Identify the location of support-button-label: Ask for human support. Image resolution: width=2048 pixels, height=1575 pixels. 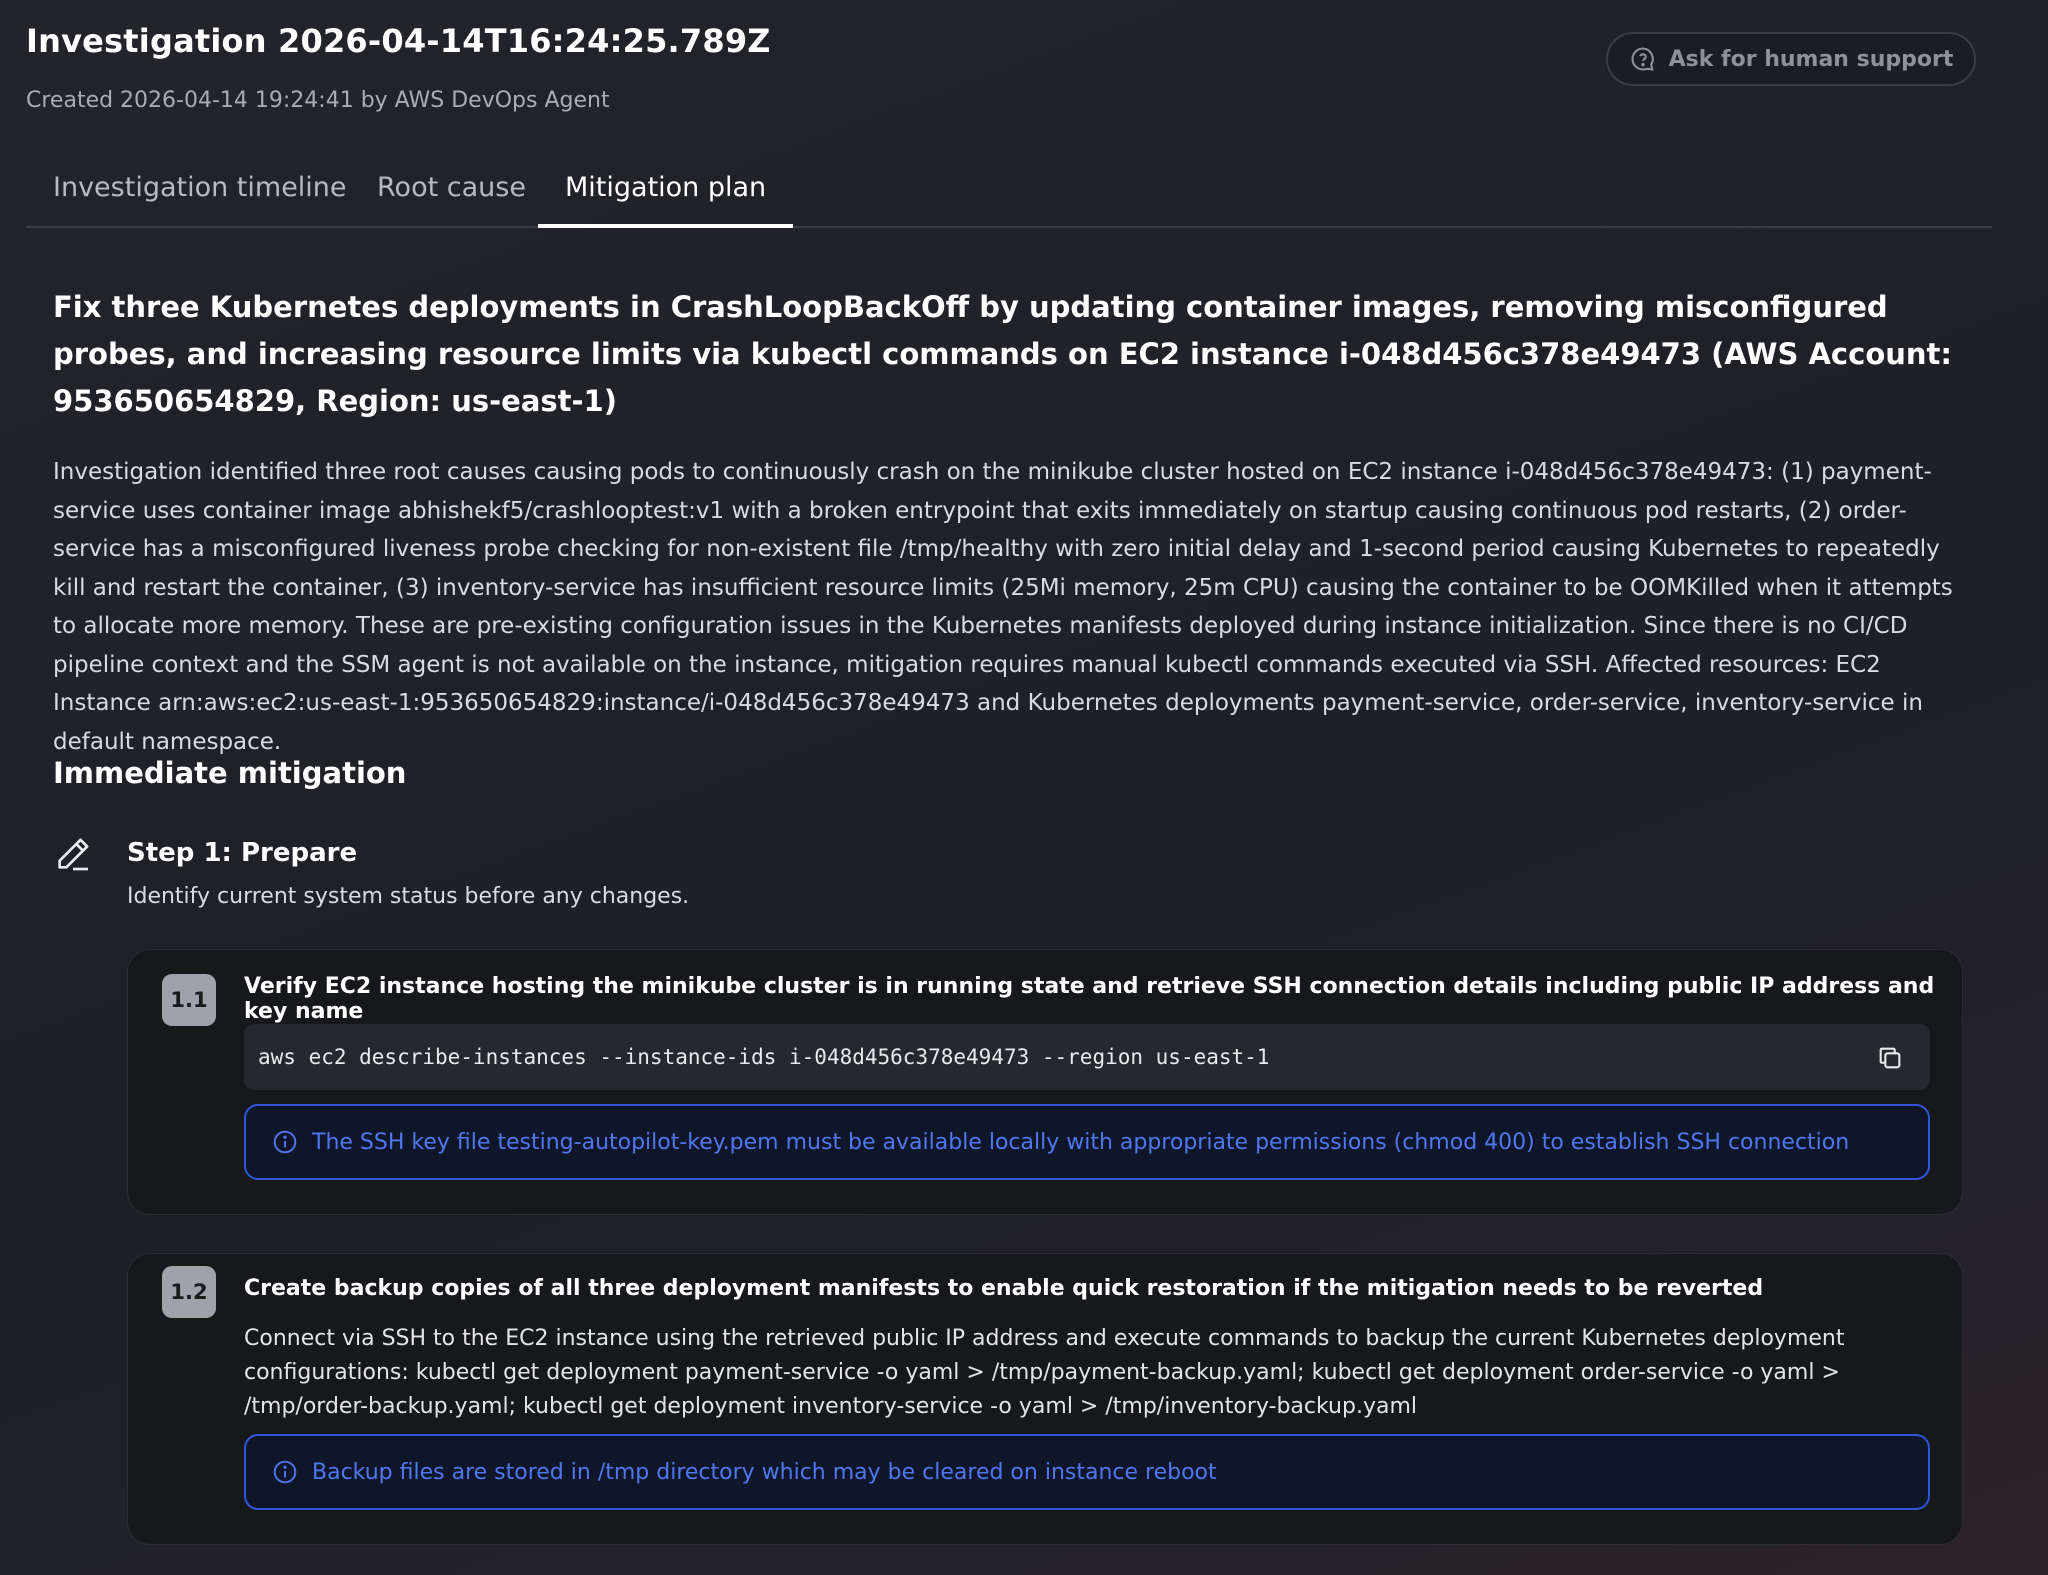
(1811, 59).